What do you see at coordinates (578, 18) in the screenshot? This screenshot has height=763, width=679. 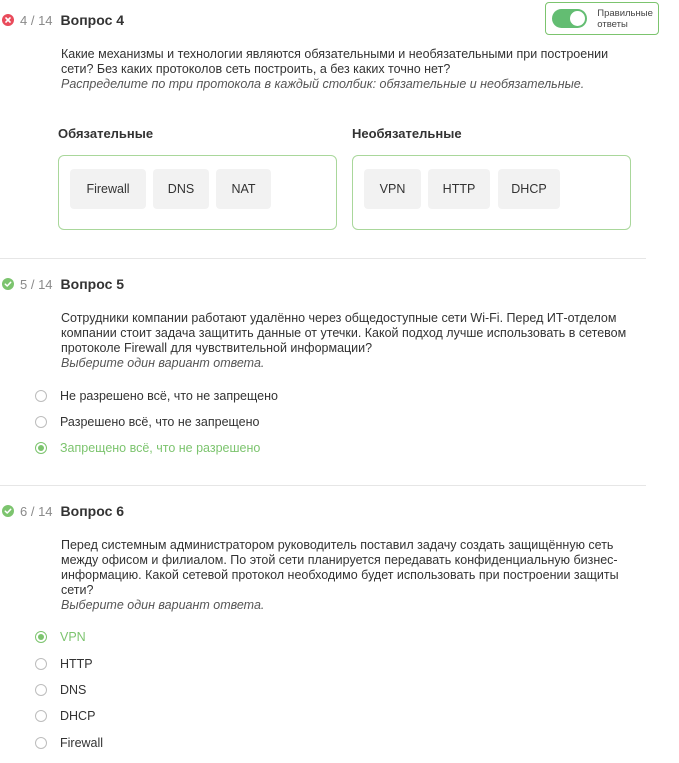 I see `toggle-knob` at bounding box center [578, 18].